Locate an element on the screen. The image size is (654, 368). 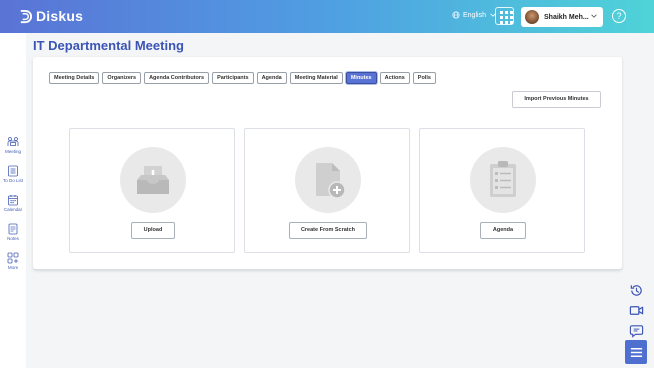
notes-icon is located at coordinates (13, 229).